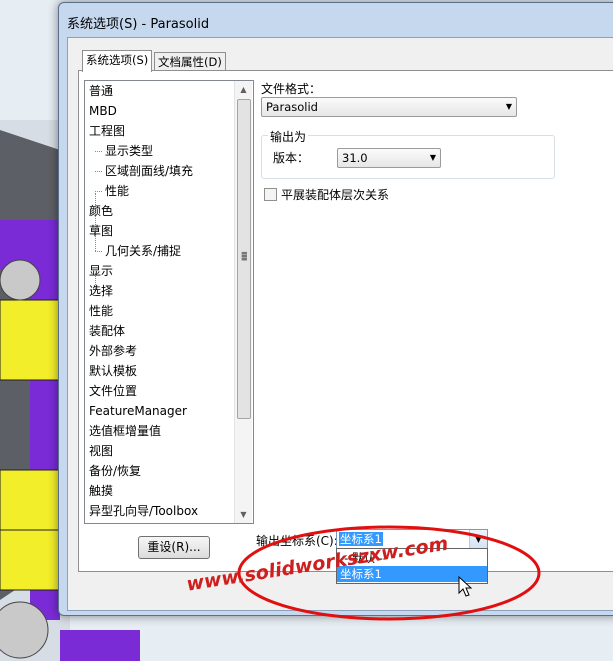 Image resolution: width=613 pixels, height=661 pixels. What do you see at coordinates (113, 351) in the screenshot?
I see `tree-item: 外部参考` at bounding box center [113, 351].